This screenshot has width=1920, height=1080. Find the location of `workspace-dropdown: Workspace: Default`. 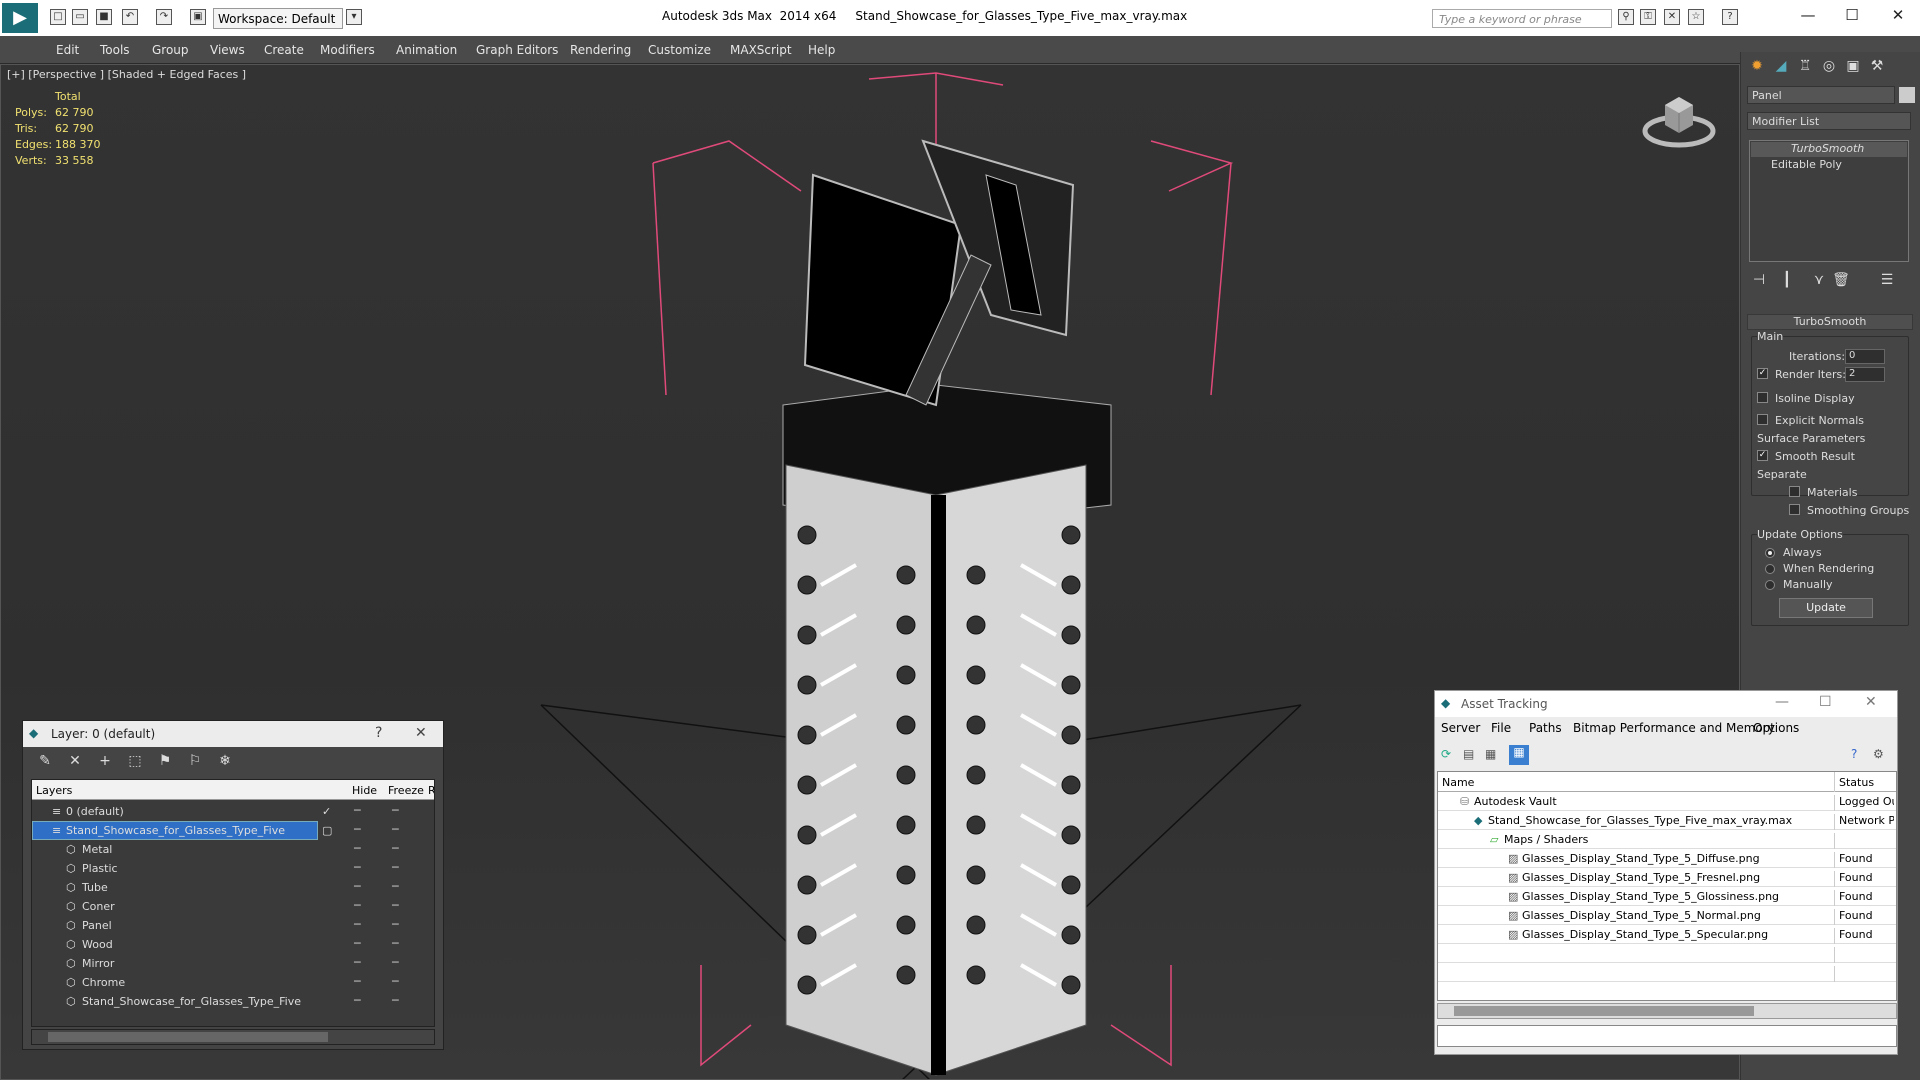

workspace-dropdown: Workspace: Default is located at coordinates (278, 18).